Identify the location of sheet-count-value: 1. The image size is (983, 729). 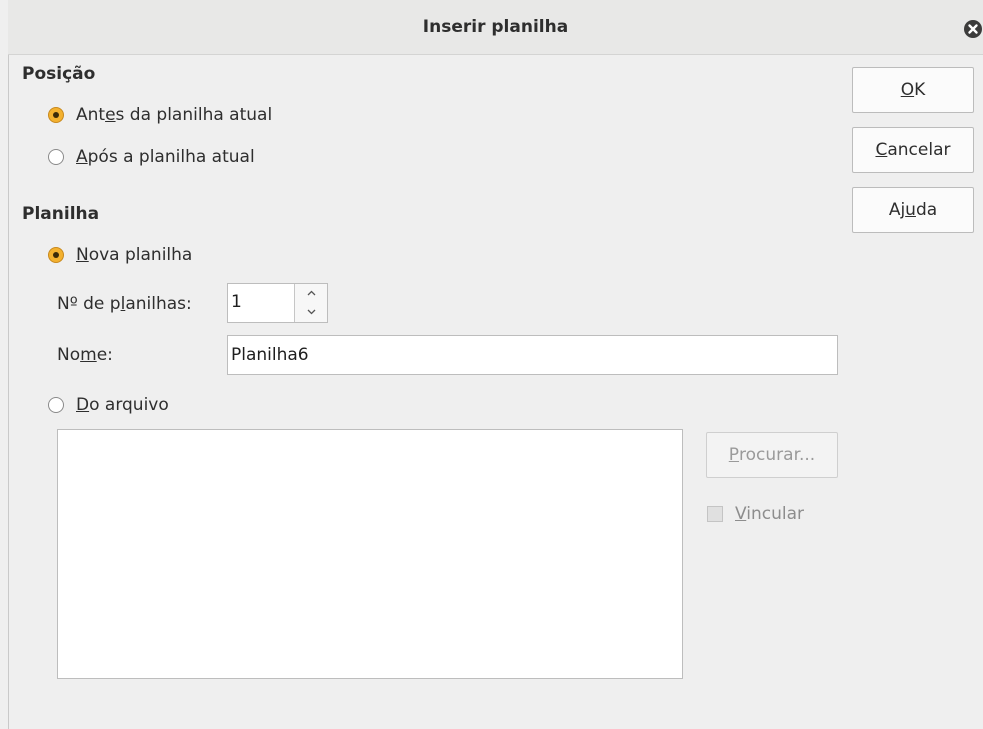
(236, 302).